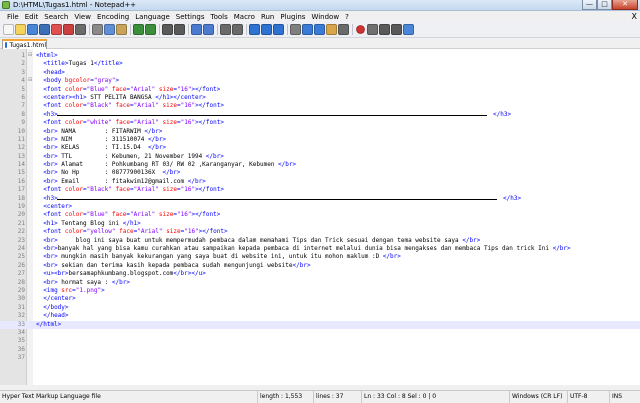 This screenshot has height=403, width=640. What do you see at coordinates (21, 240) in the screenshot?
I see `line-number: 23` at bounding box center [21, 240].